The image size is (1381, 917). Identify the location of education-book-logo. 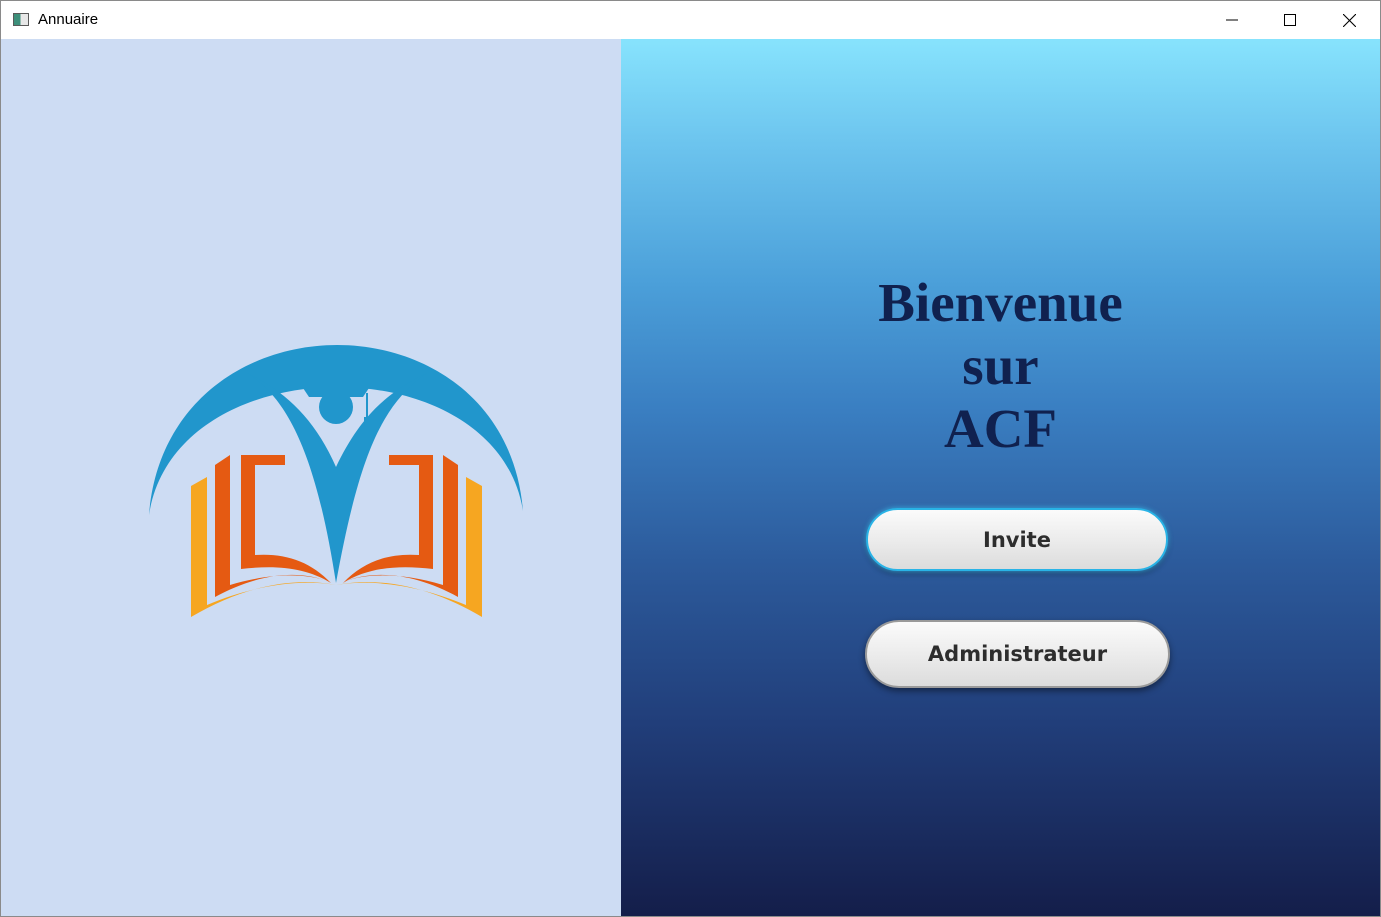
(336, 480).